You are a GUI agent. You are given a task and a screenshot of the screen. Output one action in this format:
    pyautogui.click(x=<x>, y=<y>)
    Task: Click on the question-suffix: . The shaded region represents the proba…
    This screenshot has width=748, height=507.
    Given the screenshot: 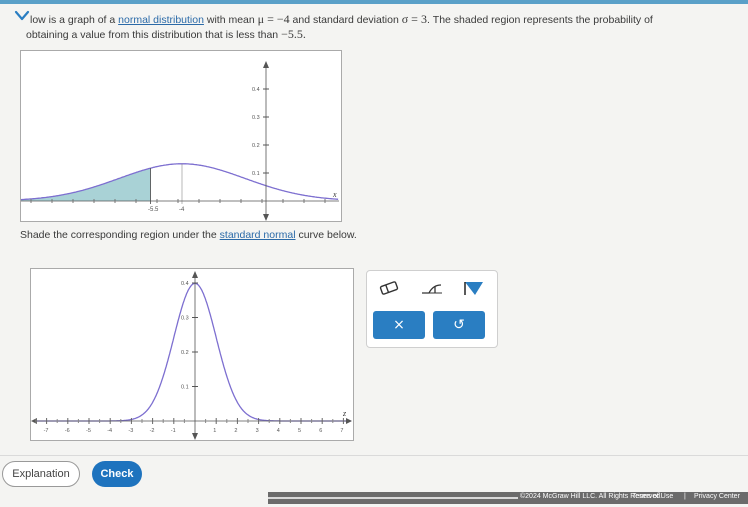 What is the action you would take?
    pyautogui.click(x=539, y=20)
    